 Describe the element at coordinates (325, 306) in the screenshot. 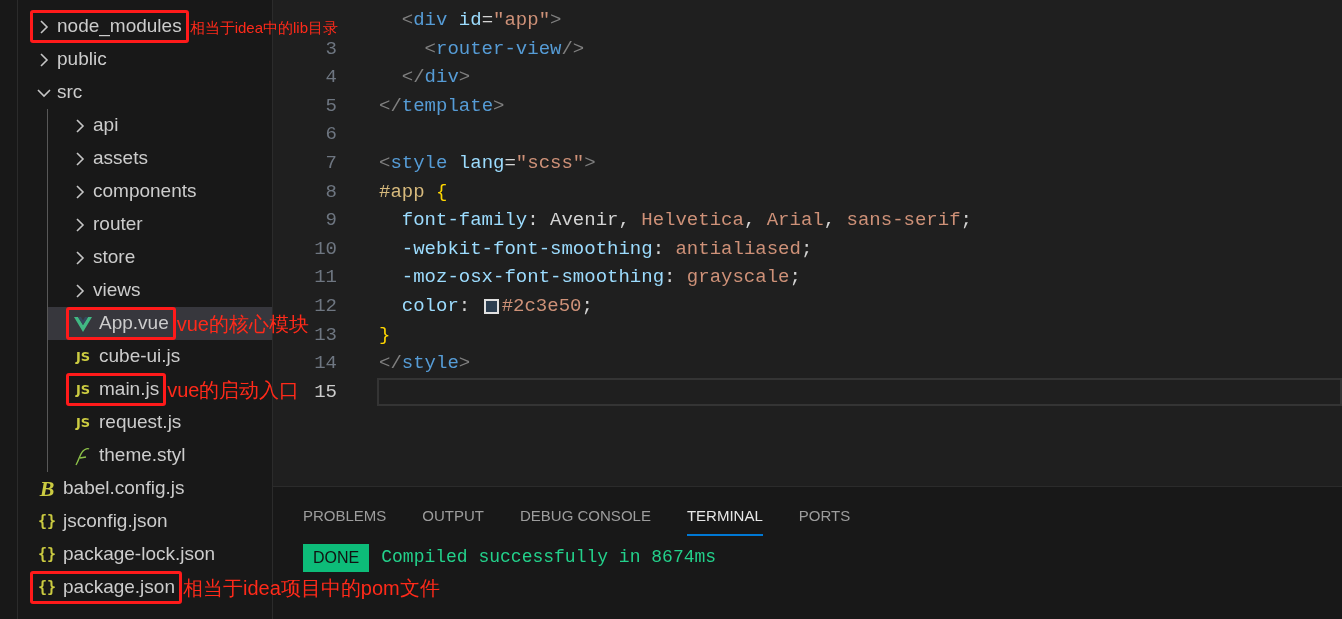

I see `line-number: 12` at that location.